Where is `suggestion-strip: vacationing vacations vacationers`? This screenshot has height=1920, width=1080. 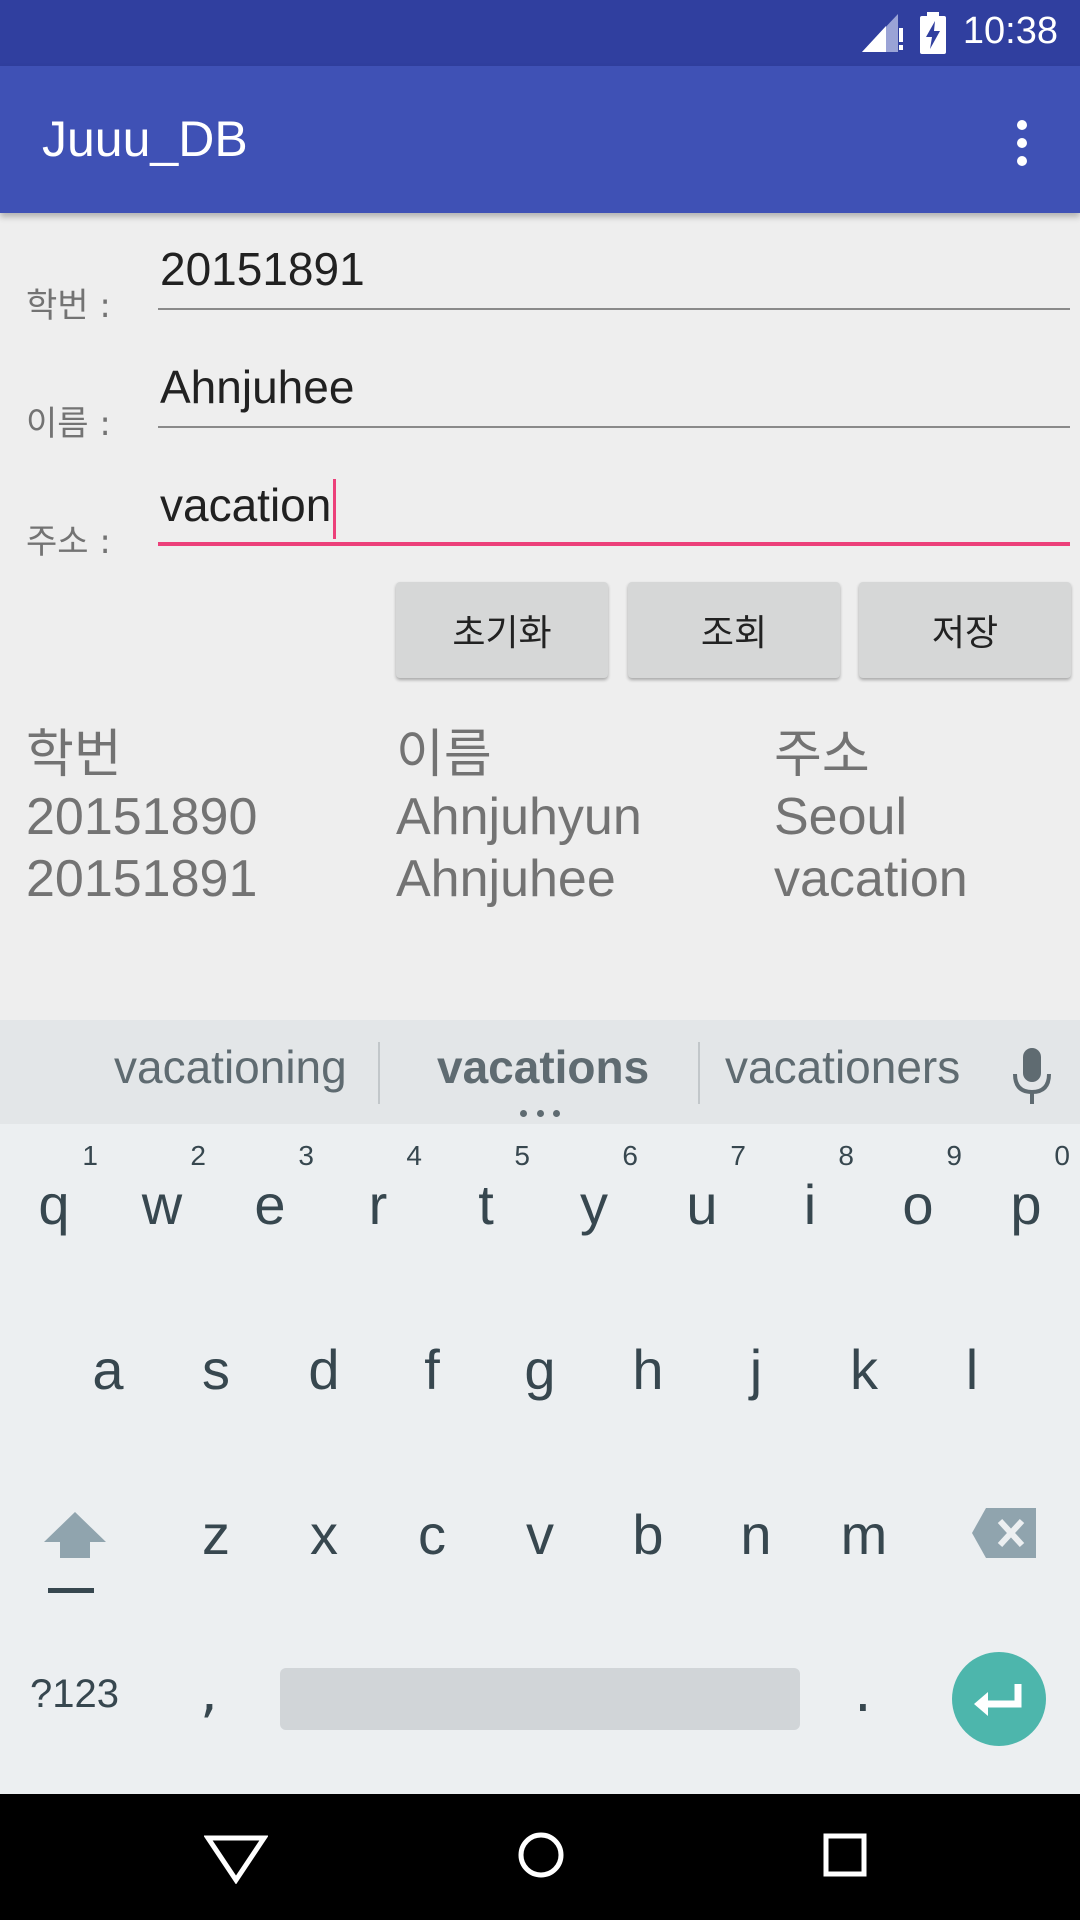 suggestion-strip: vacationing vacations vacationers is located at coordinates (540, 1072).